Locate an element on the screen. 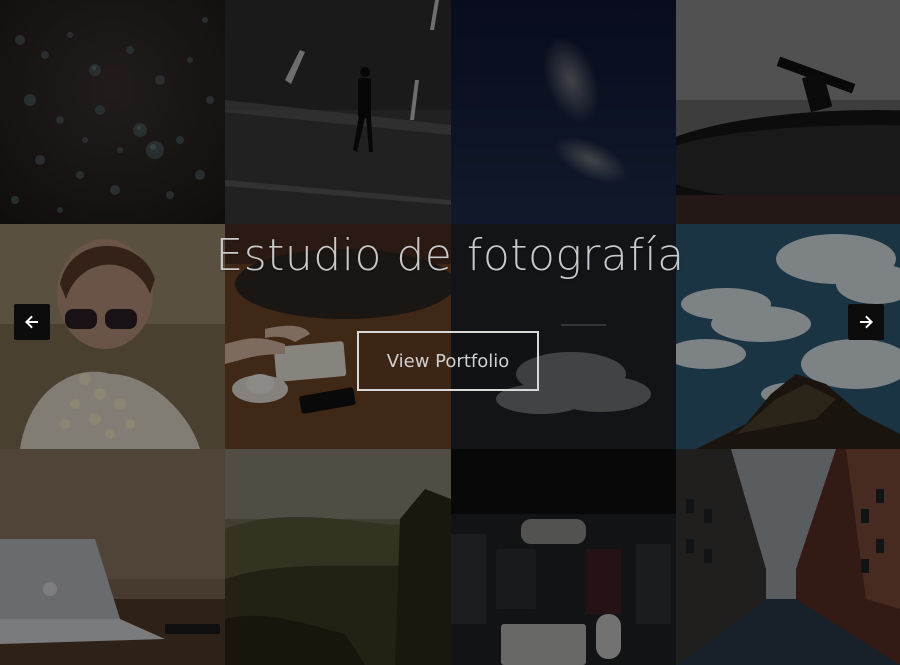 The image size is (900, 665). city-street-photo is located at coordinates (788, 557).